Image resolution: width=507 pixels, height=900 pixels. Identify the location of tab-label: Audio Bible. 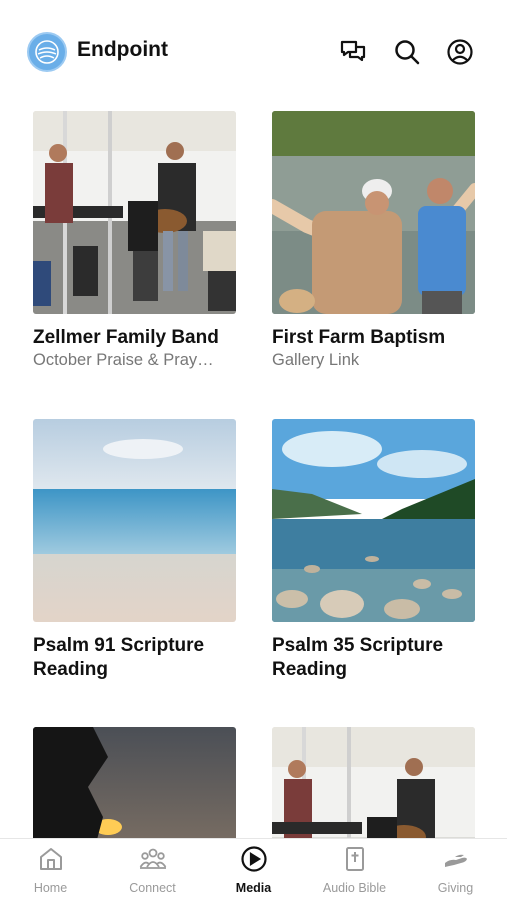
(354, 888).